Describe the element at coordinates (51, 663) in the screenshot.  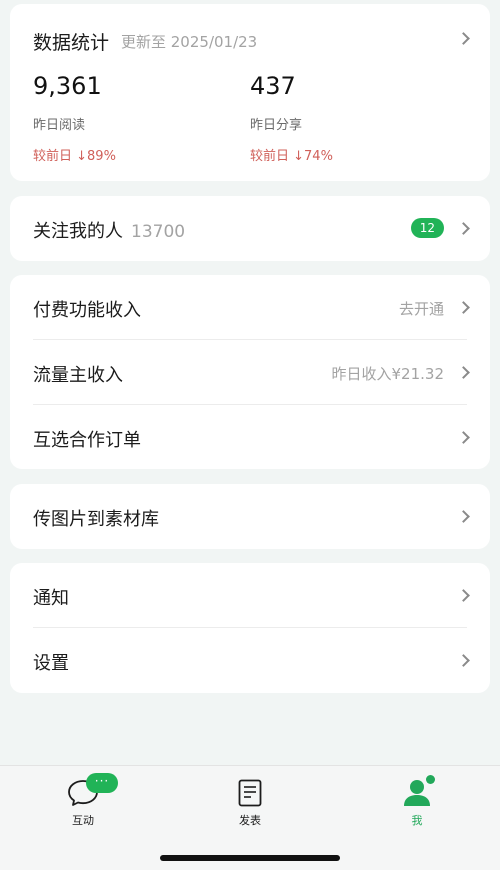
I see `row-label: 设置` at that location.